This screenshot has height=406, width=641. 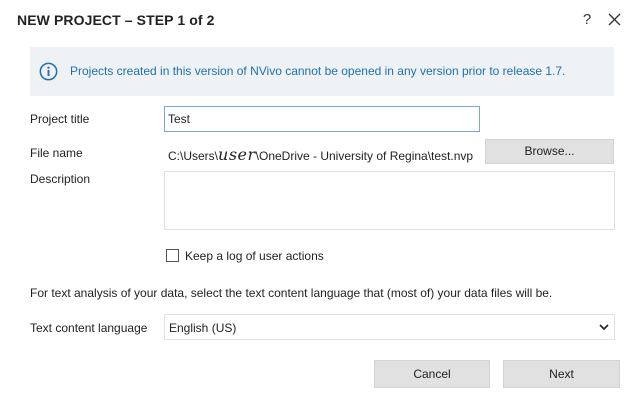 I want to click on language-select-value: English (US), so click(x=203, y=328).